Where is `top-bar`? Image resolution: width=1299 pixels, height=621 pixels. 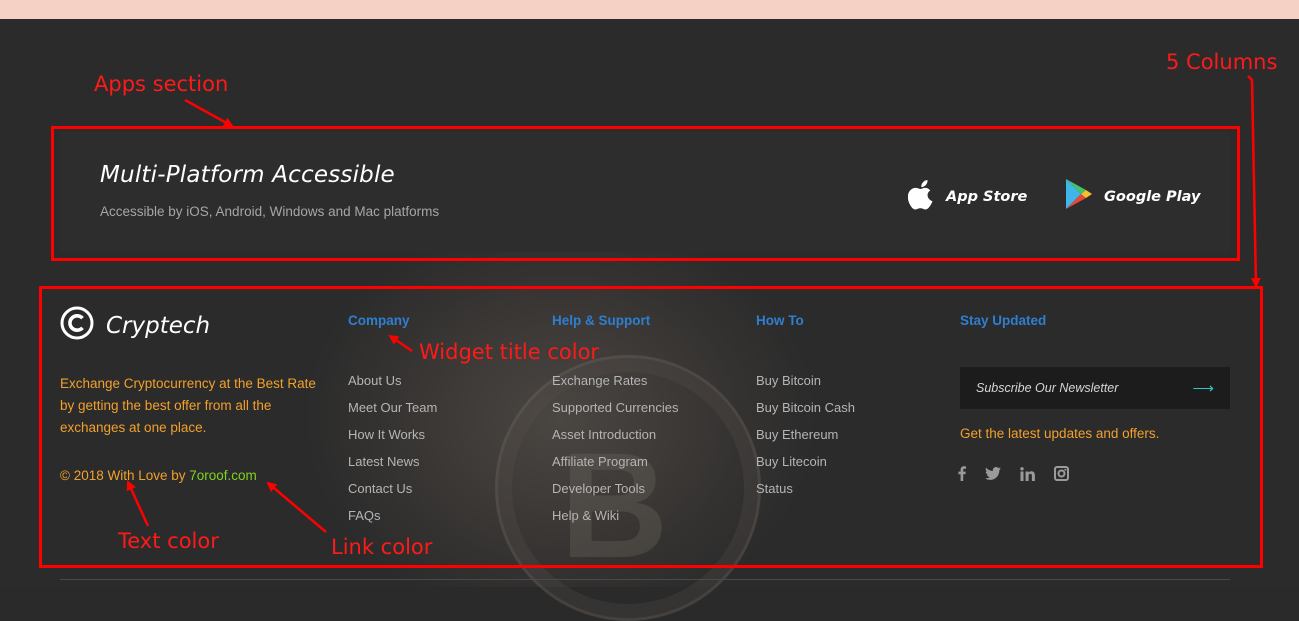 top-bar is located at coordinates (649, 9).